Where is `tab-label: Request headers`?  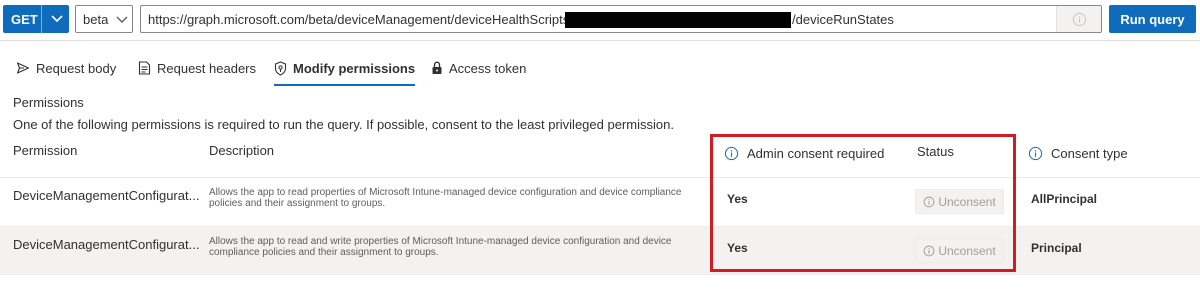
tab-label: Request headers is located at coordinates (207, 68).